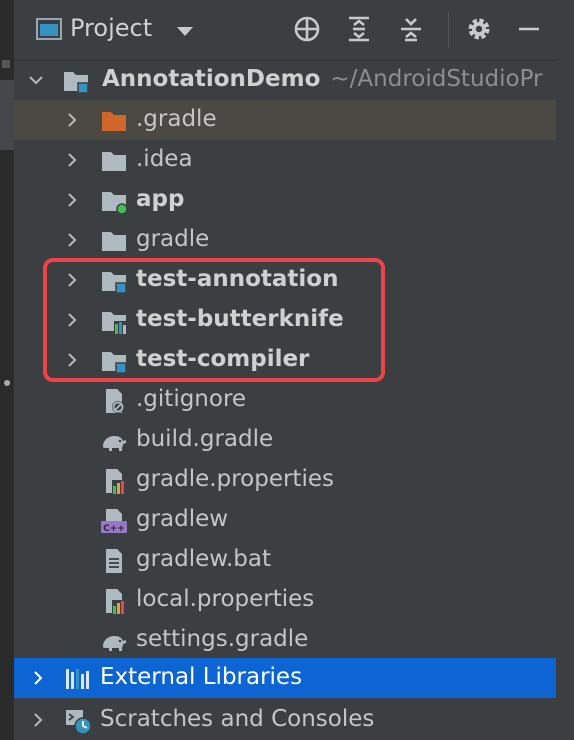 This screenshot has height=740, width=574. I want to click on tree-label: gradle.properties, so click(235, 479).